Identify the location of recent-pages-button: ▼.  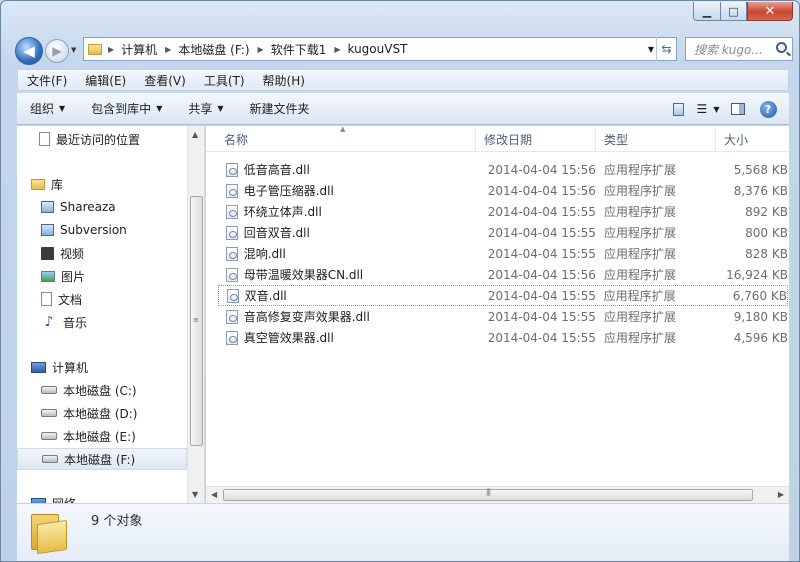
(73, 50).